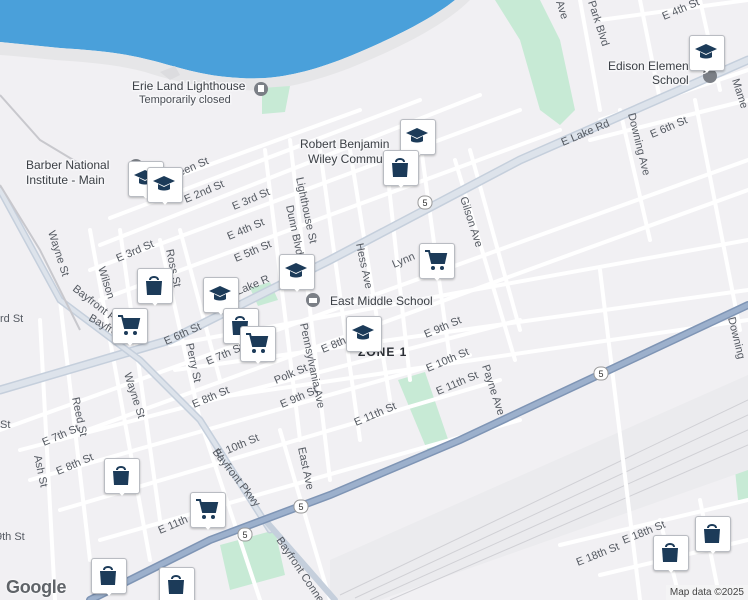 The height and width of the screenshot is (600, 748). Describe the element at coordinates (706, 592) in the screenshot. I see `map-data-credit: Map data ©2025` at that location.